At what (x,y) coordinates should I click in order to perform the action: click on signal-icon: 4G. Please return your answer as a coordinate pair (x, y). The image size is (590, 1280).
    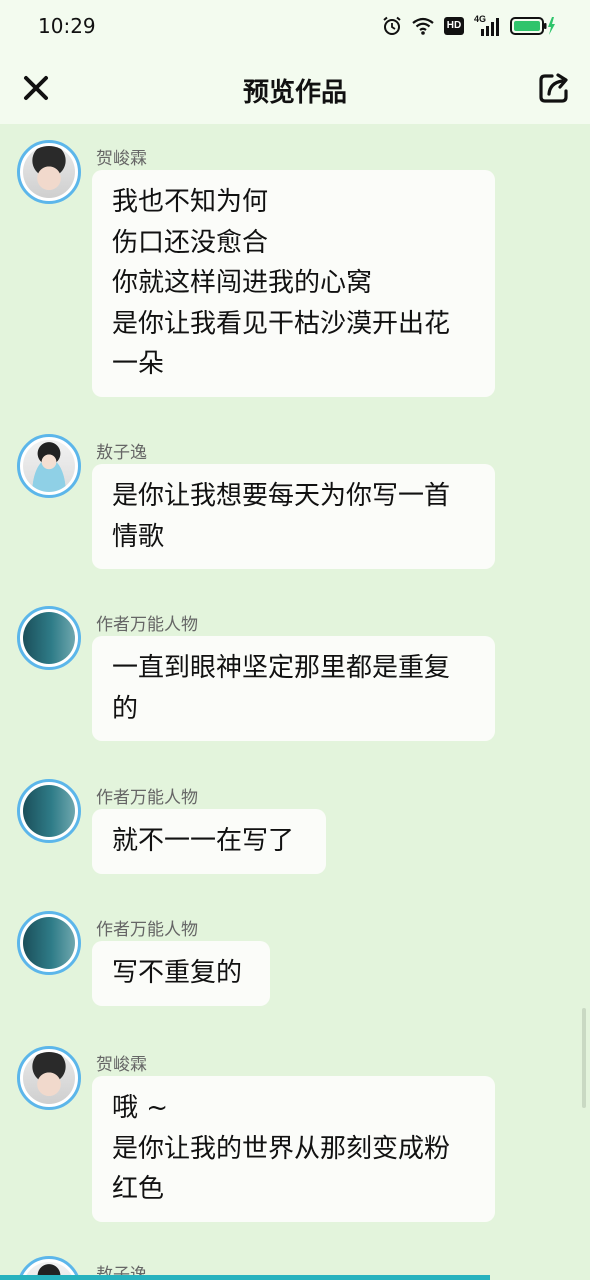
    Looking at the image, I should click on (487, 25).